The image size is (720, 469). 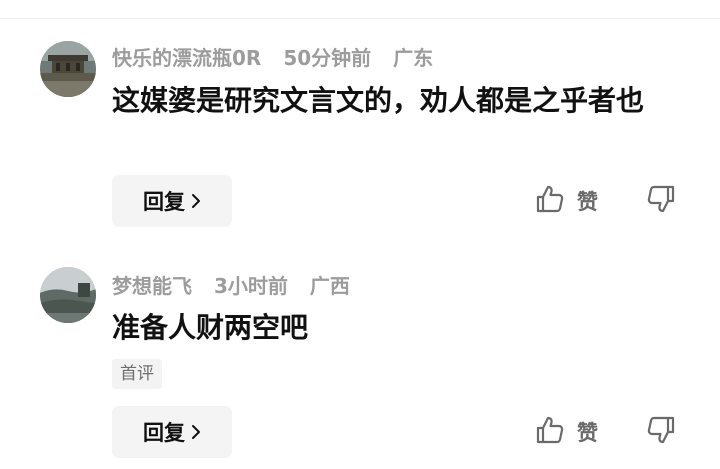 What do you see at coordinates (378, 100) in the screenshot?
I see `comment-text: 这媒婆是研究文言文的，劝人都是之乎者也` at bounding box center [378, 100].